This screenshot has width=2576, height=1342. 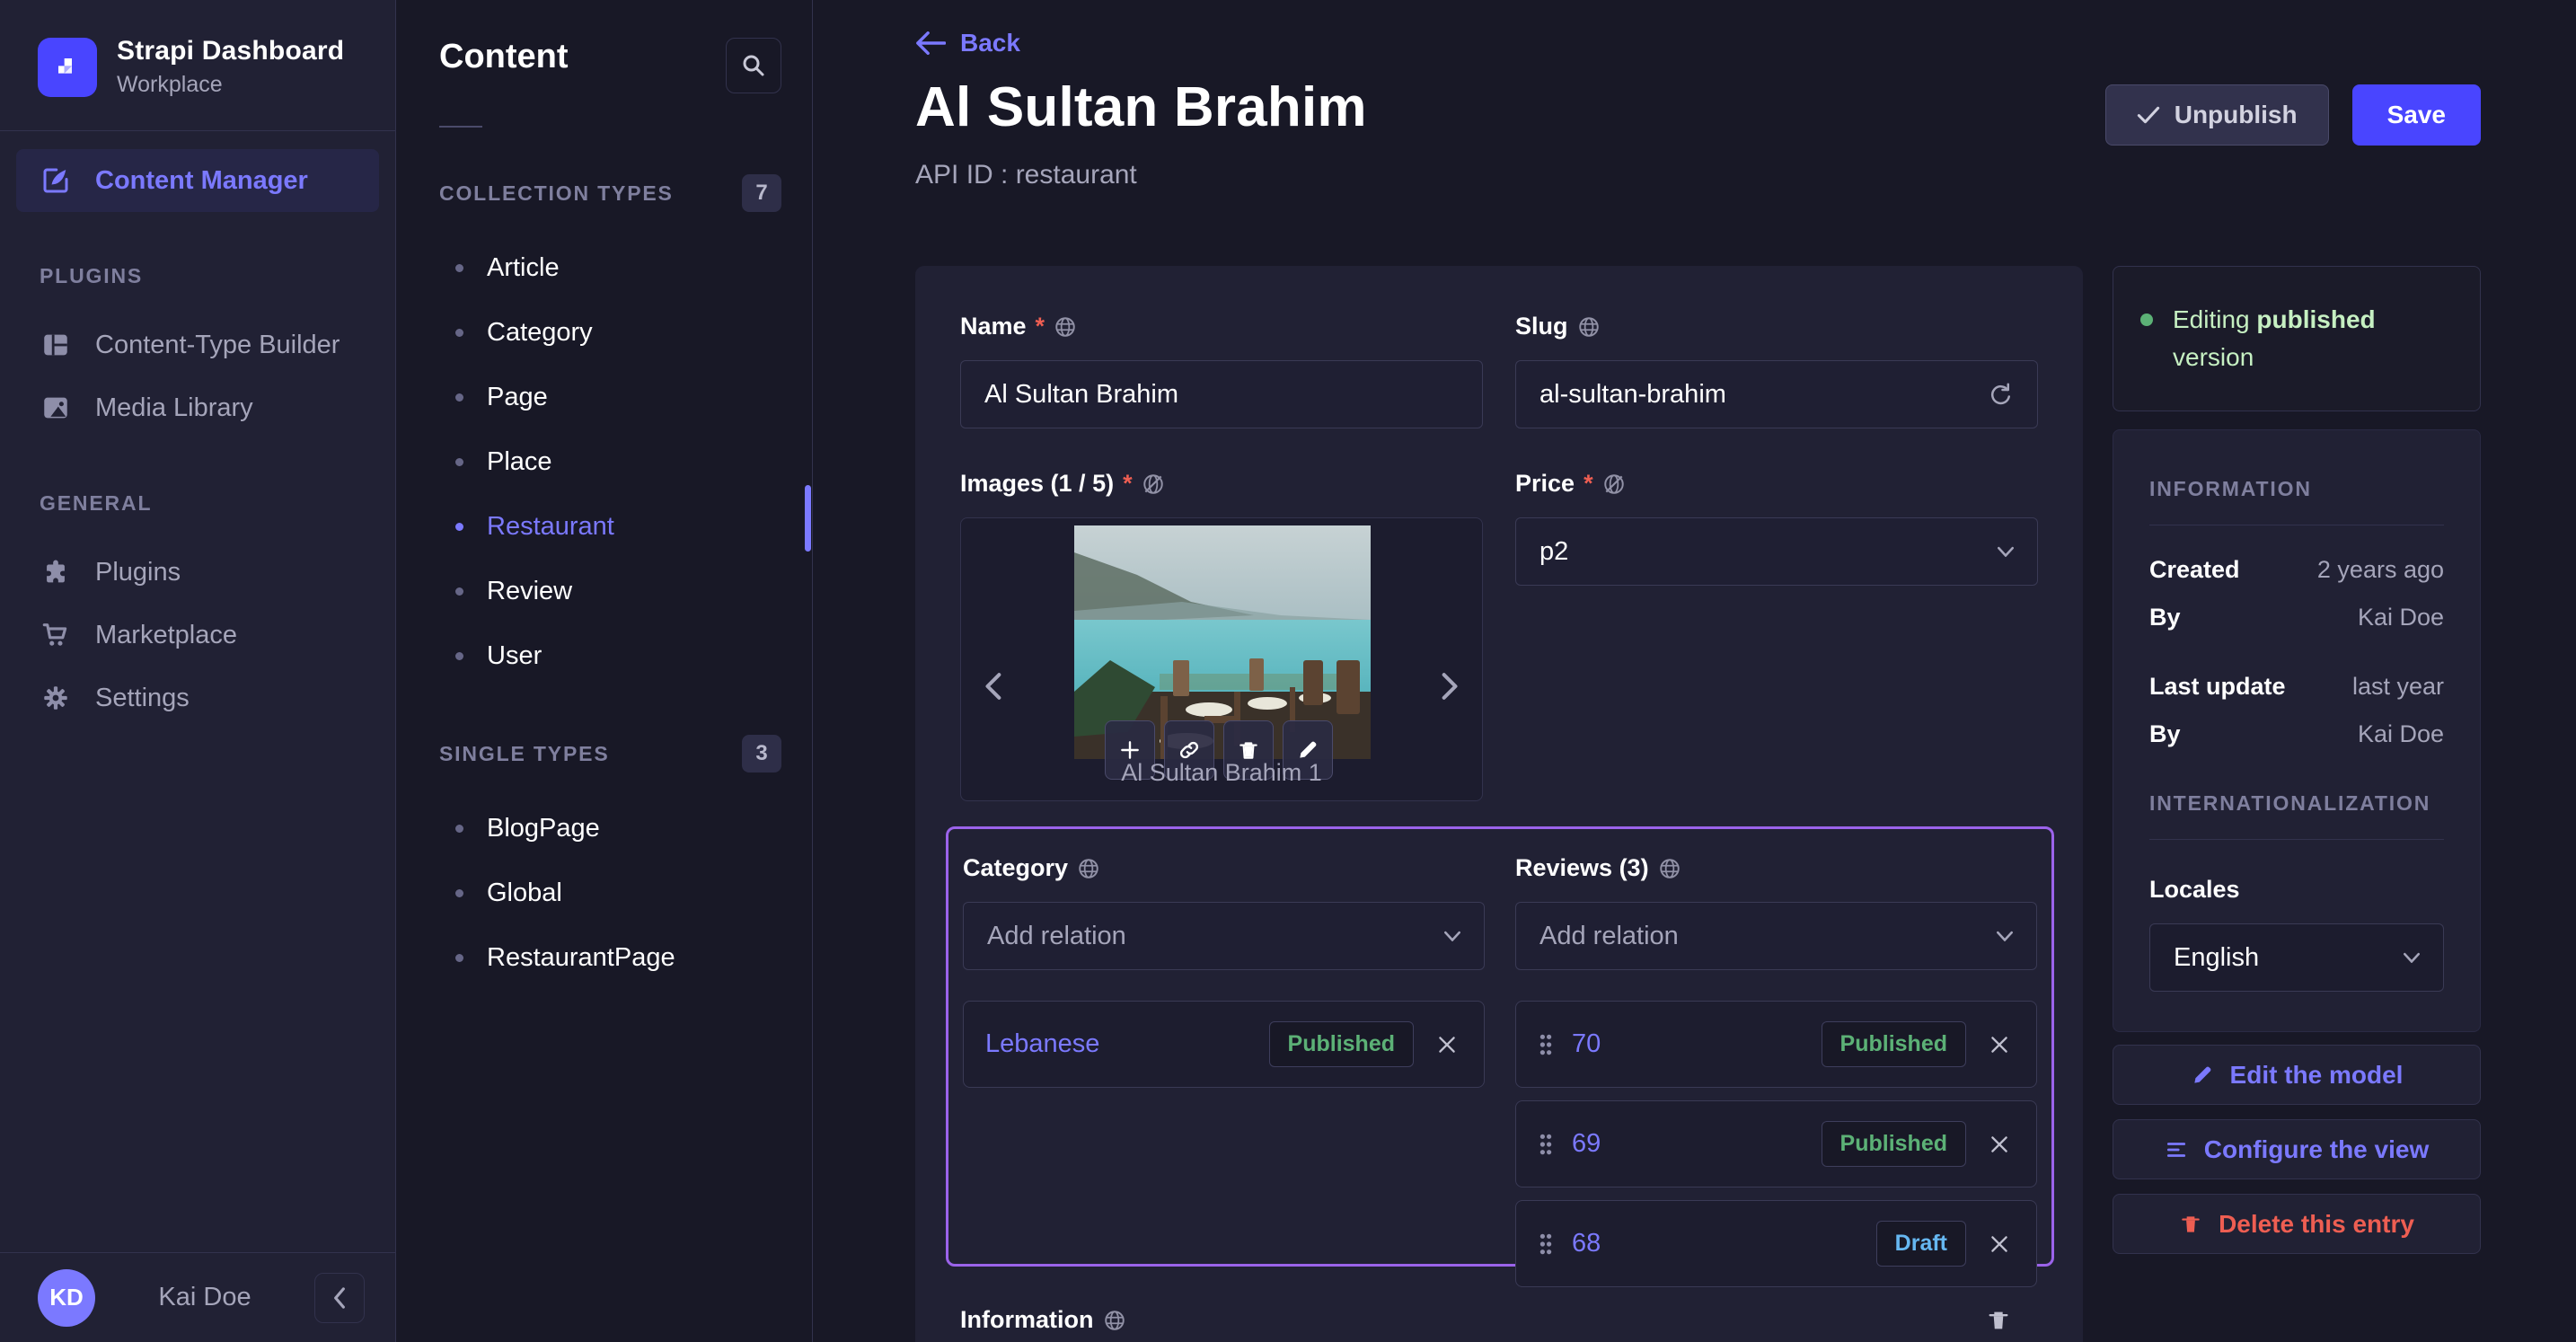 I want to click on relation-row-lebanese: Lebanese Published, so click(x=1224, y=1044).